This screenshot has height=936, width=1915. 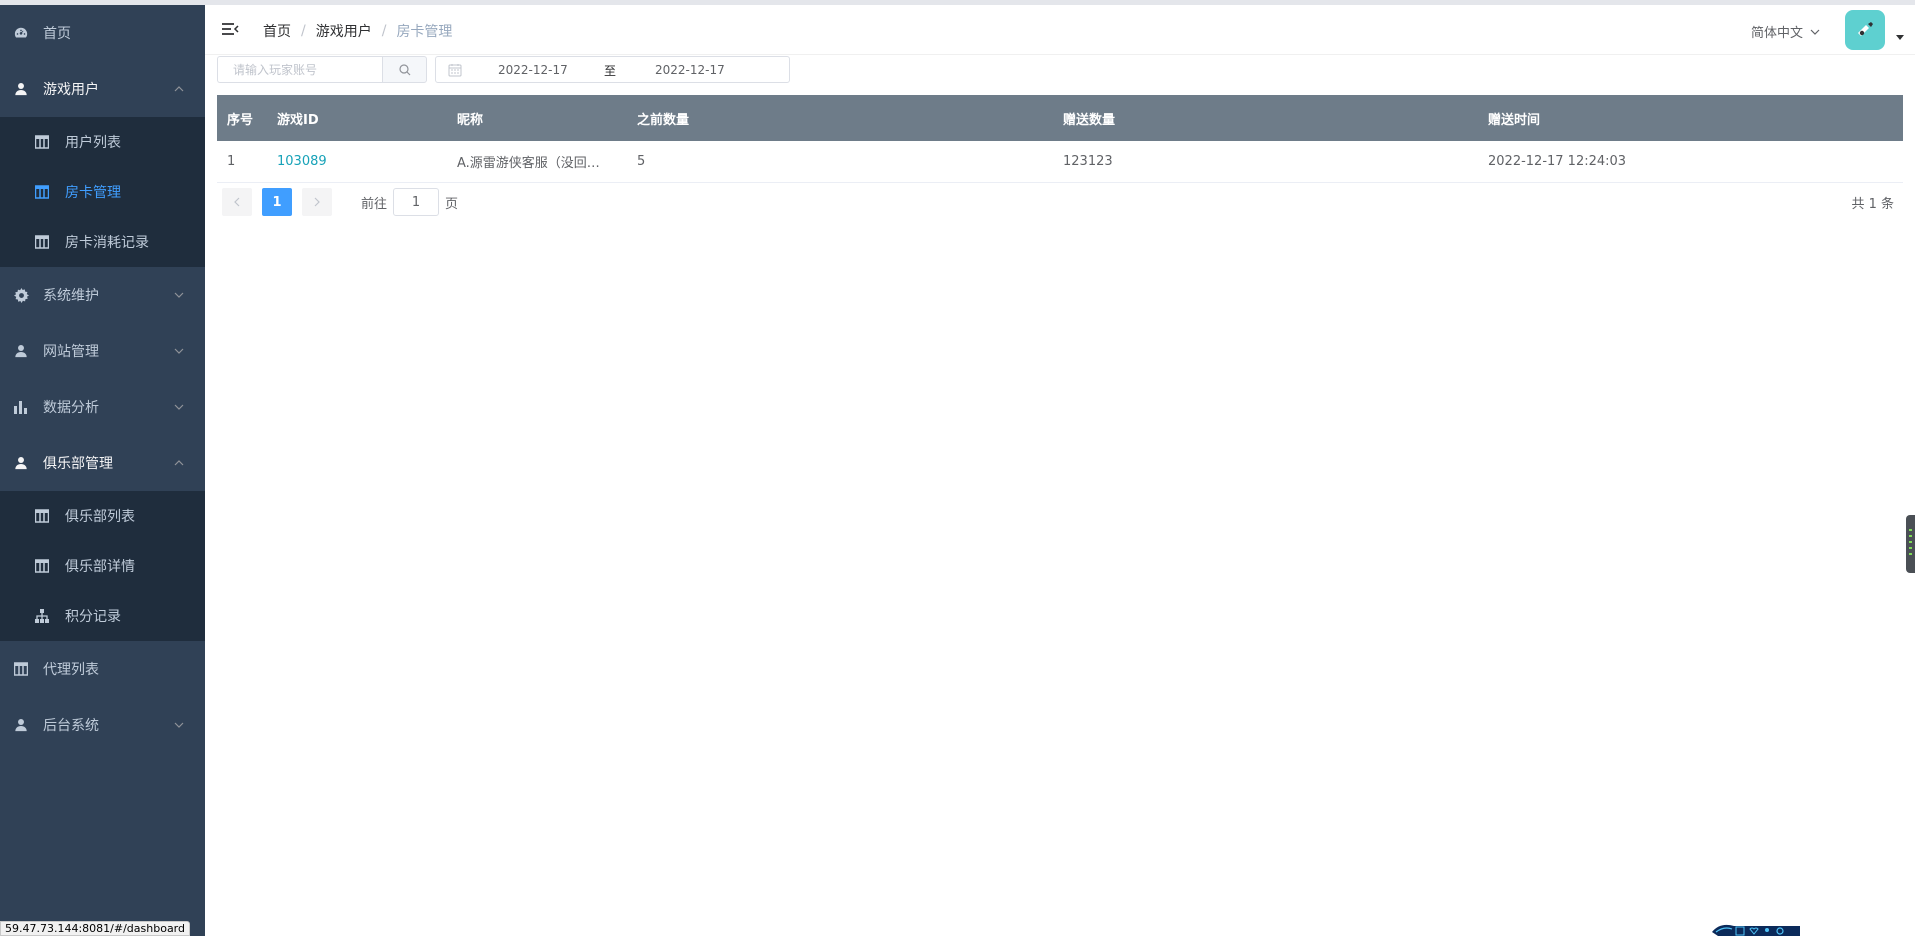 I want to click on bar-chart-icon, so click(x=21, y=407).